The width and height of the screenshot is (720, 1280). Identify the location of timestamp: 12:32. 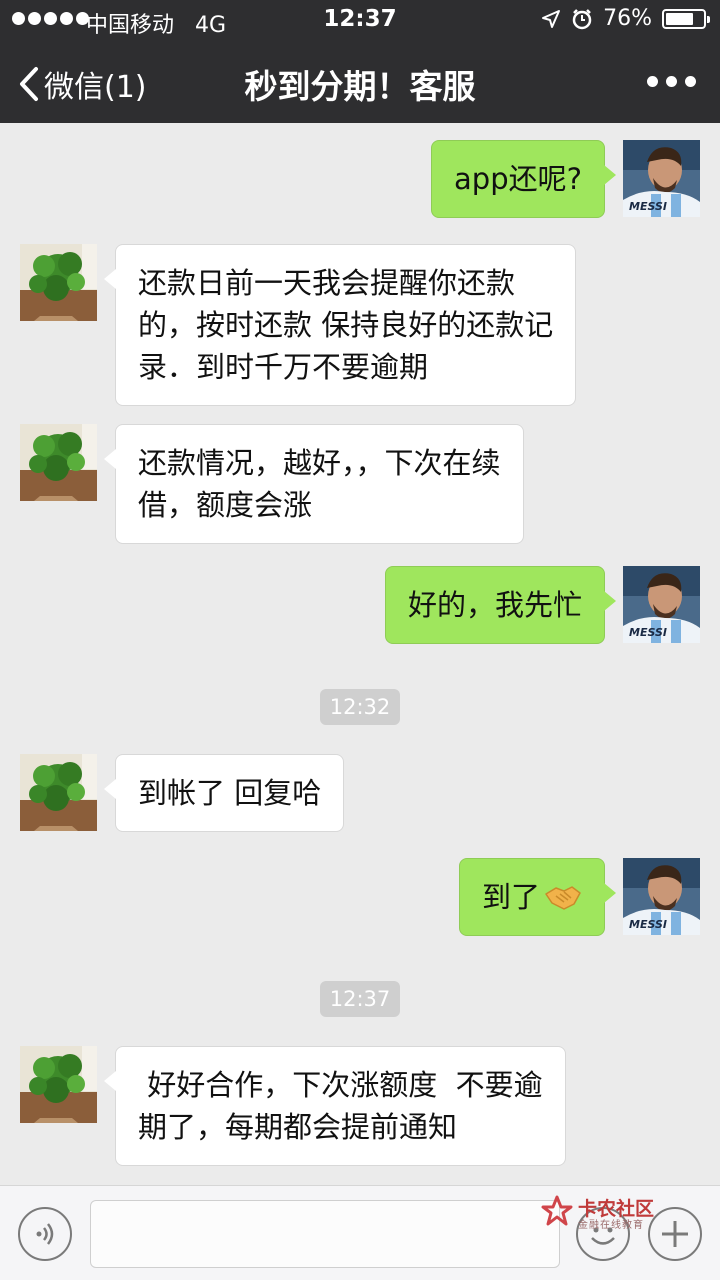
(360, 707).